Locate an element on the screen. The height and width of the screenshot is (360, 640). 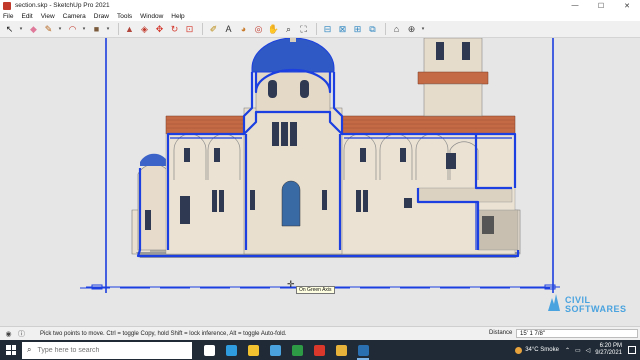
apse-wall is located at coordinates (154, 207).